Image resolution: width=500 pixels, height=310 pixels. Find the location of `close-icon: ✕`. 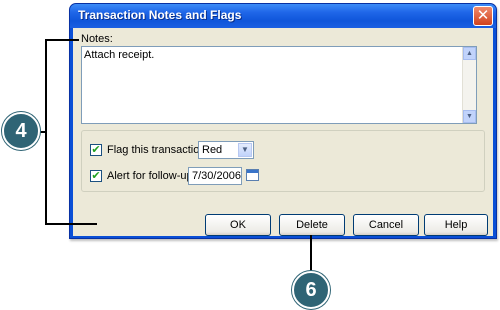

close-icon: ✕ is located at coordinates (483, 16).